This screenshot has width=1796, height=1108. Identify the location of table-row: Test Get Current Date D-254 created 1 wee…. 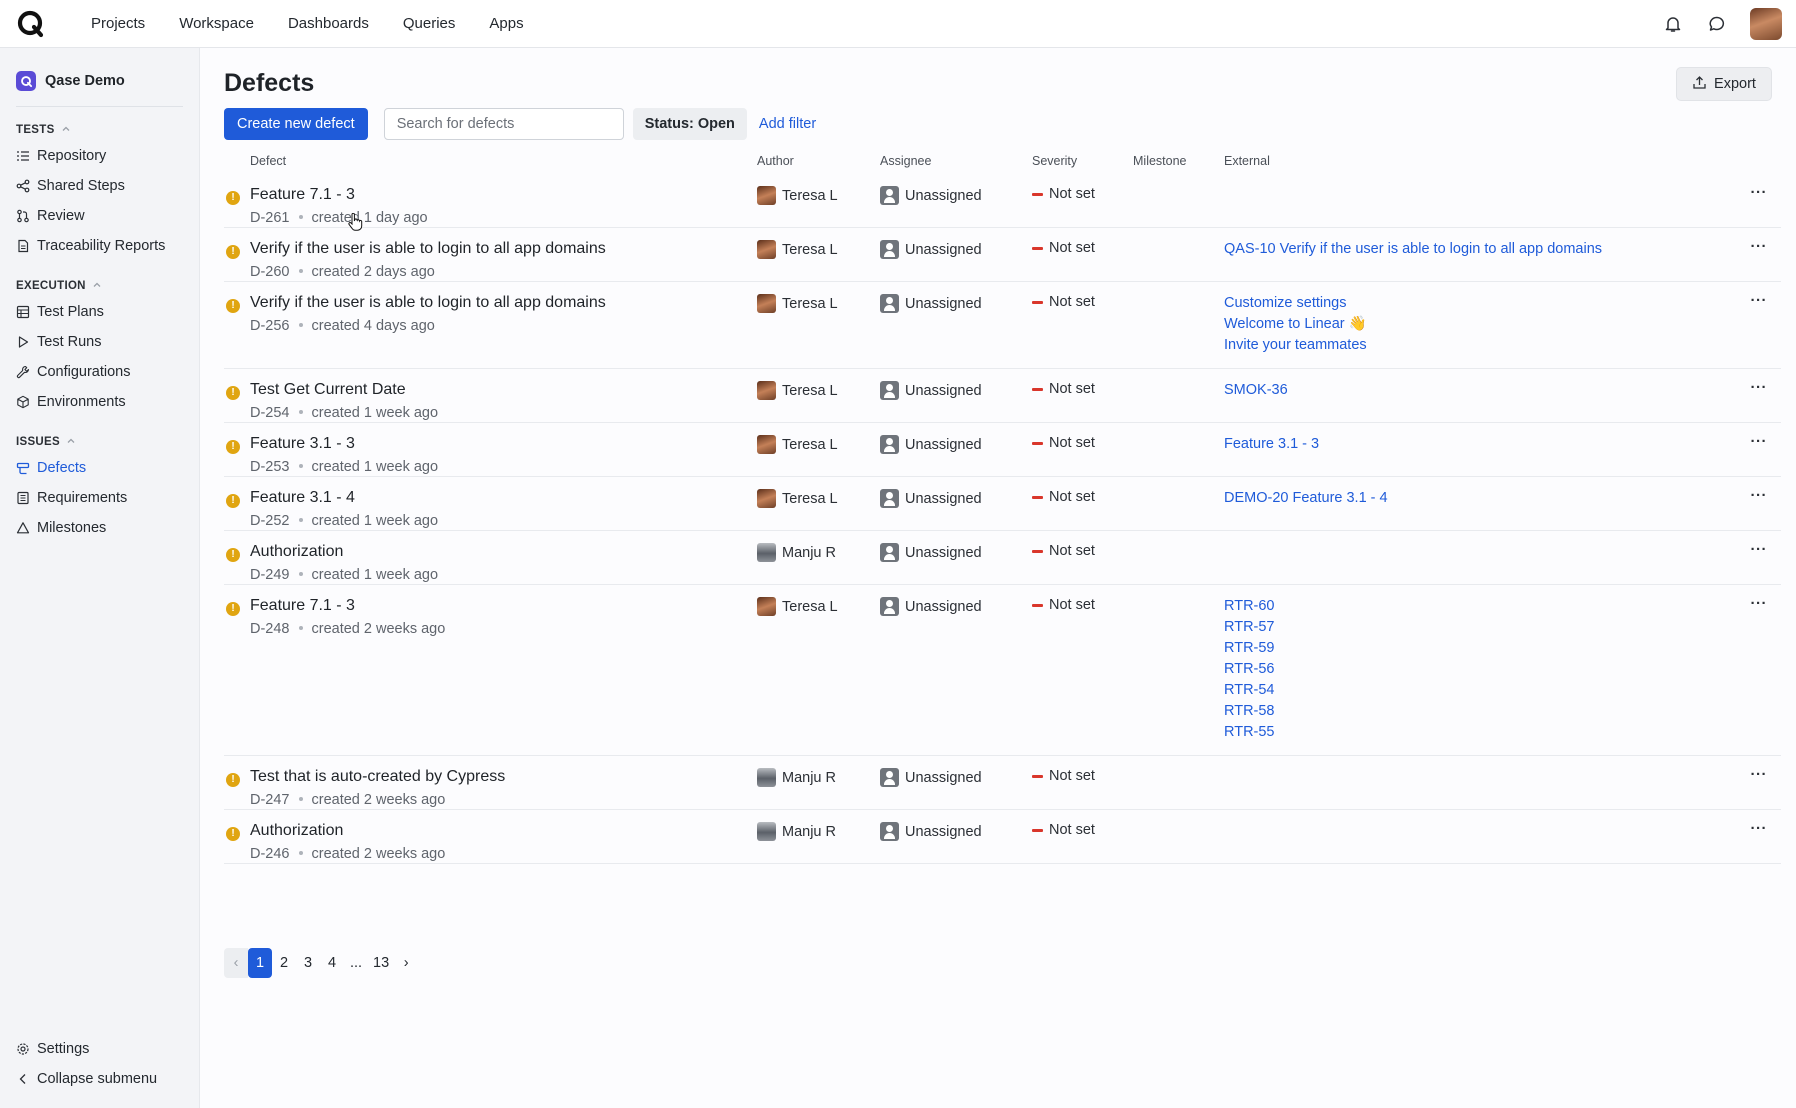
(1002, 396).